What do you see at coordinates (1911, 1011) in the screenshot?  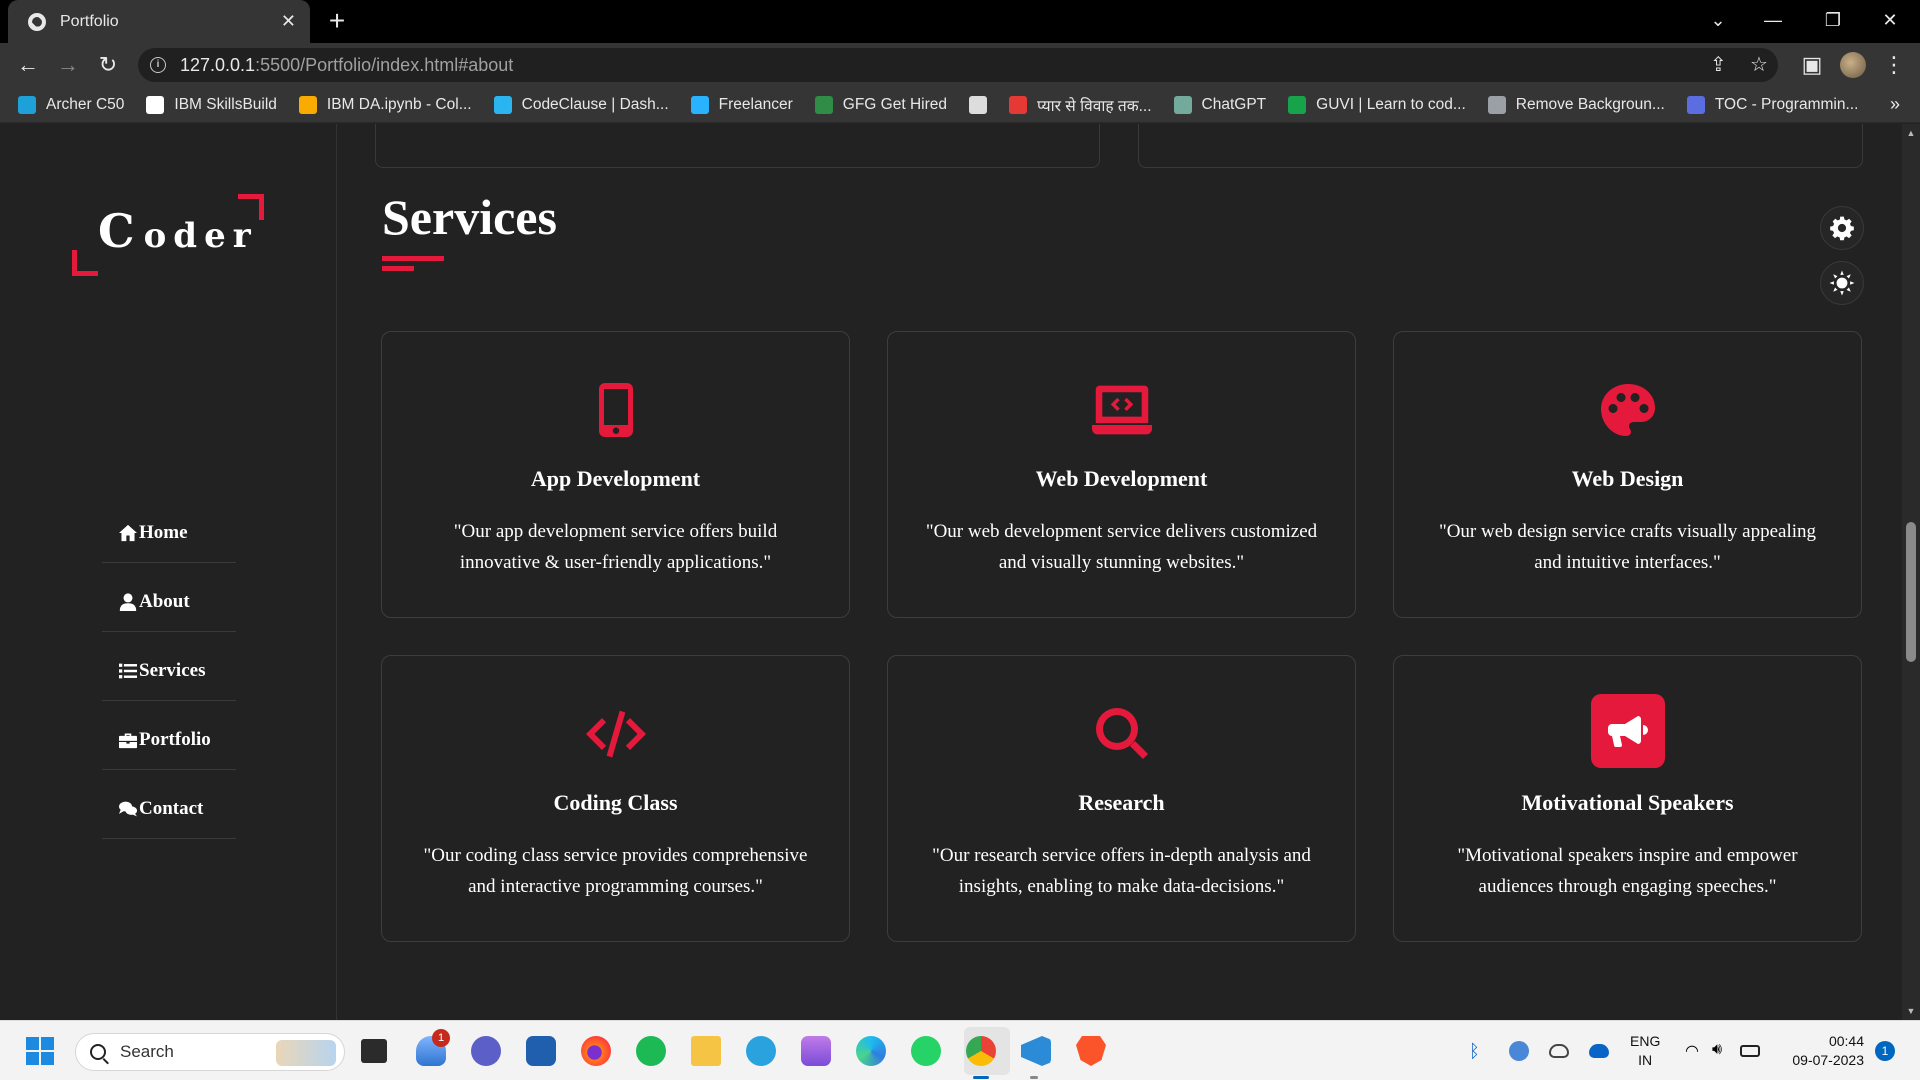 I see `scroll-down-icon: ▼` at bounding box center [1911, 1011].